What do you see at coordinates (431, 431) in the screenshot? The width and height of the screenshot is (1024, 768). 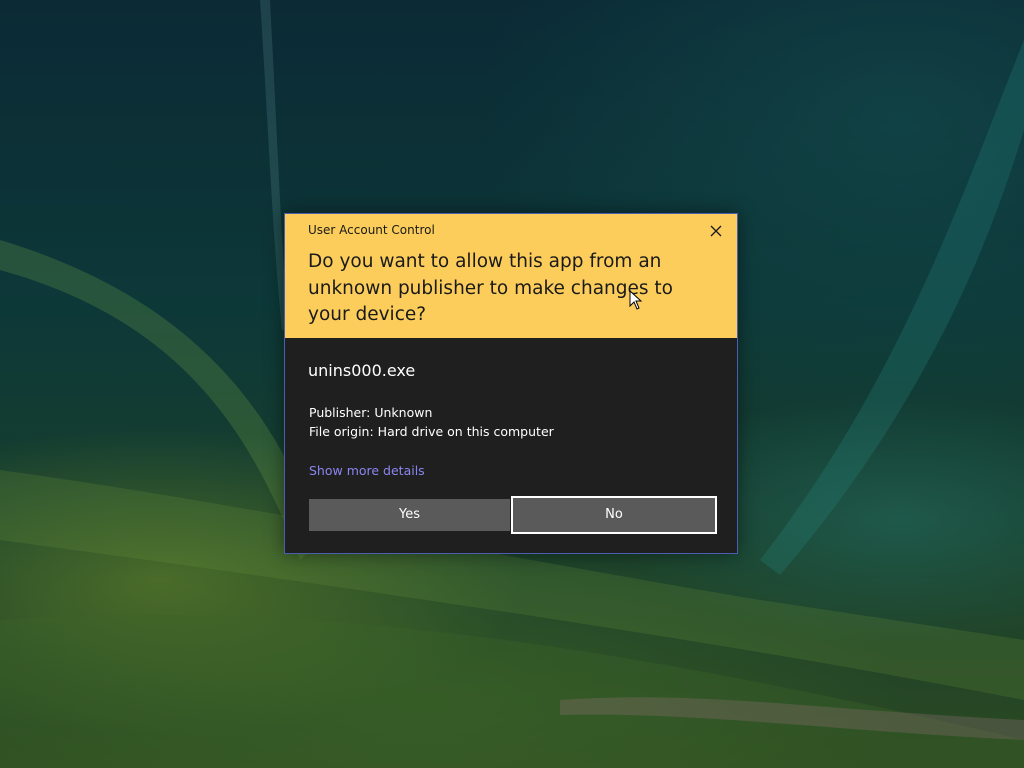 I see `file-origin-text: File origin: Hard drive on this computer` at bounding box center [431, 431].